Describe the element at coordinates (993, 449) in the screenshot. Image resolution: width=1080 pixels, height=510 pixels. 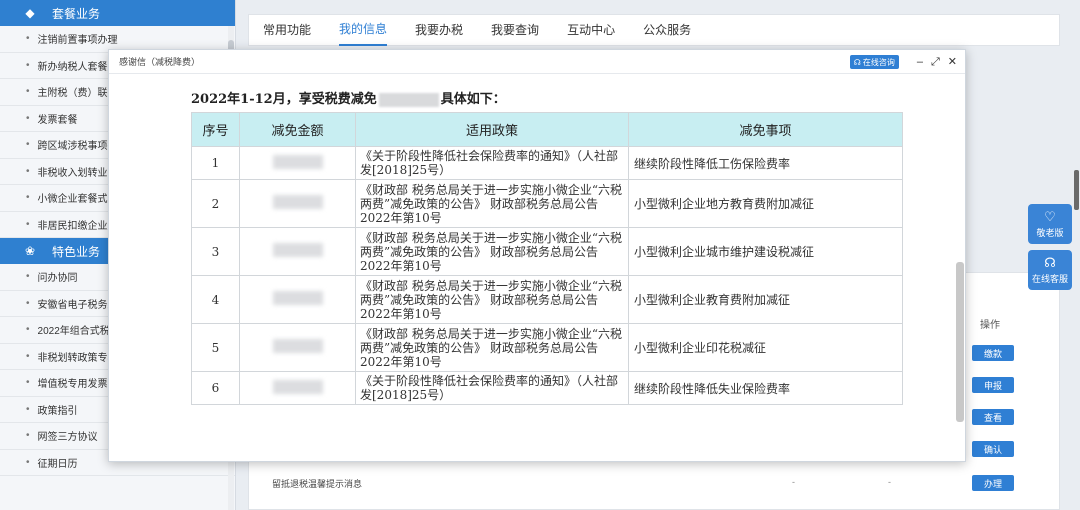
I see `confirm-button: 确认` at that location.